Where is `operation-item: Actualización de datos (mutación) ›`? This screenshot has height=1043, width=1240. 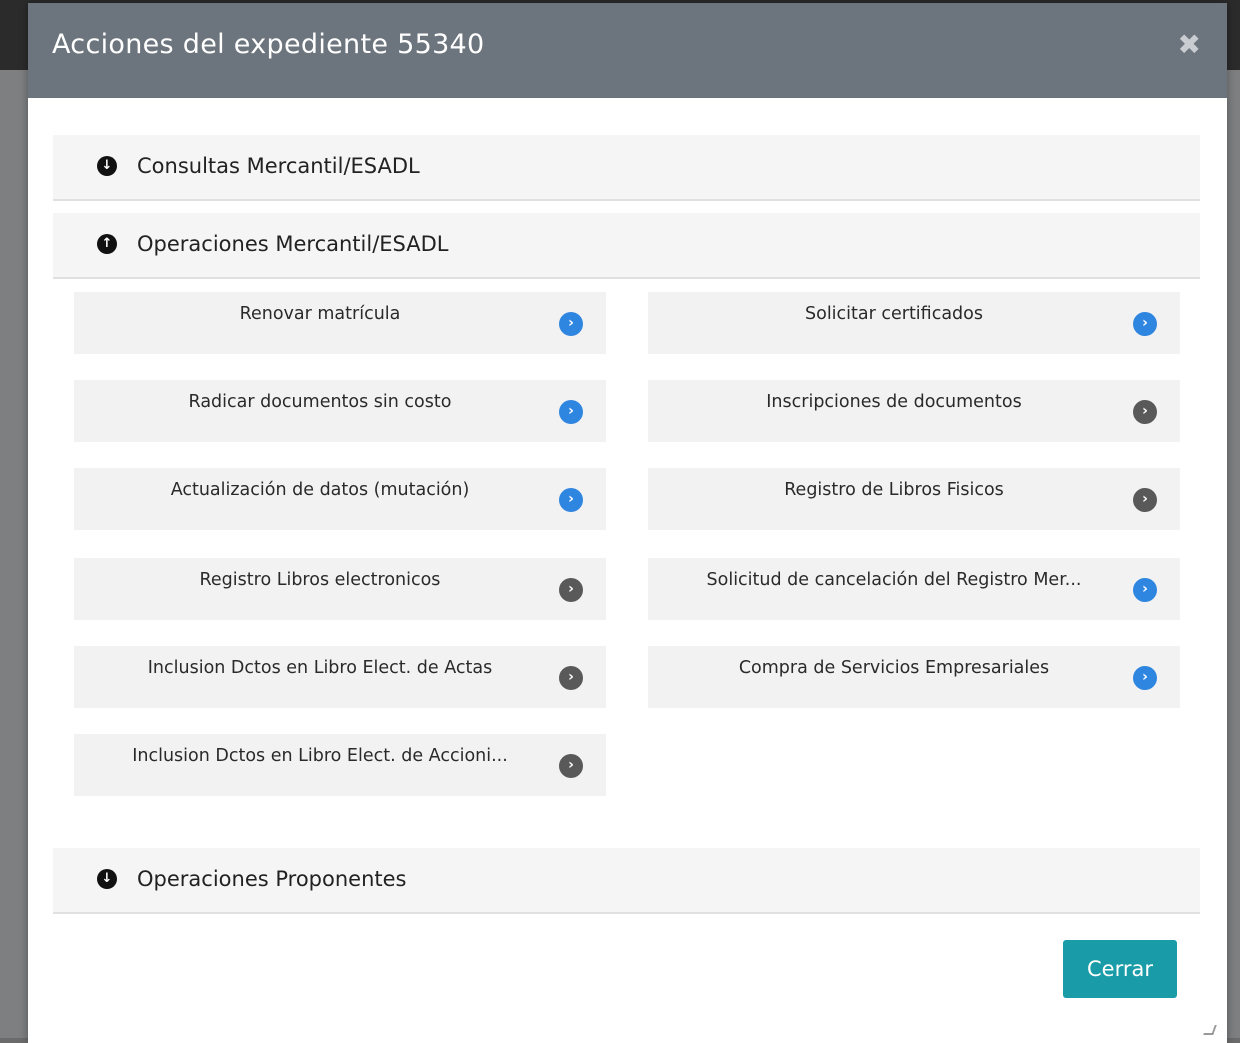 operation-item: Actualización de datos (mutación) › is located at coordinates (340, 499).